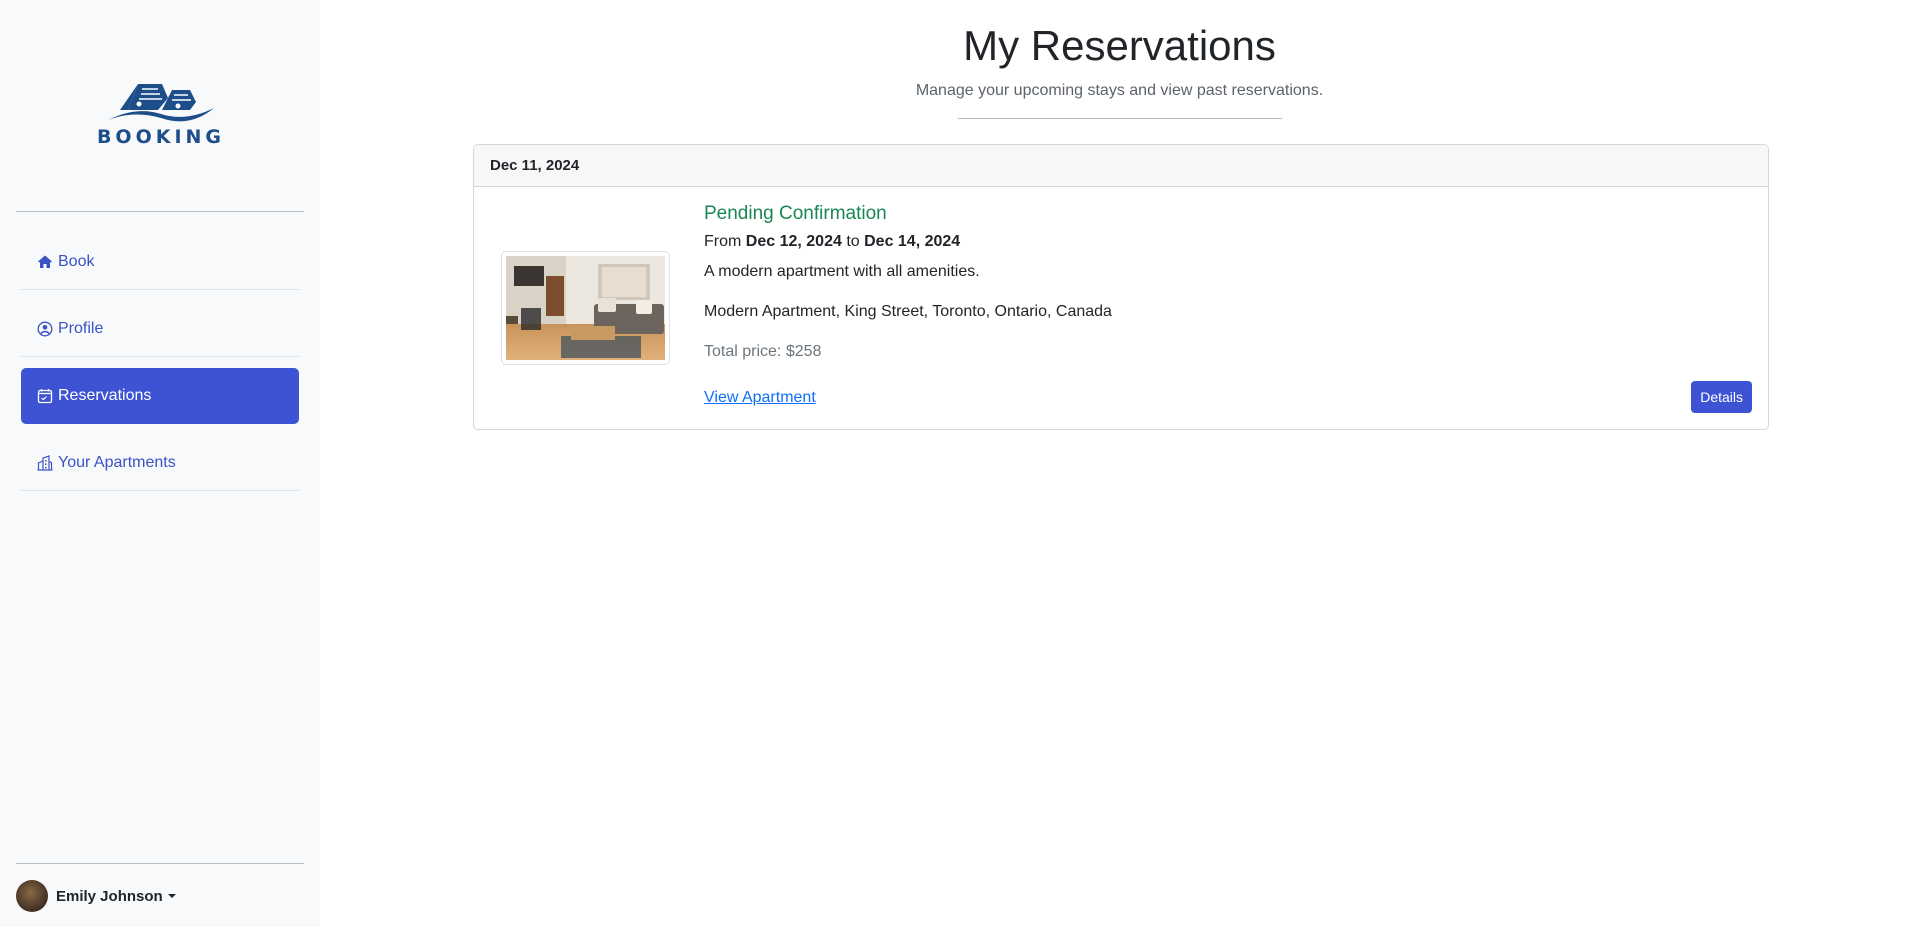  I want to click on buildings-icon, so click(45, 462).